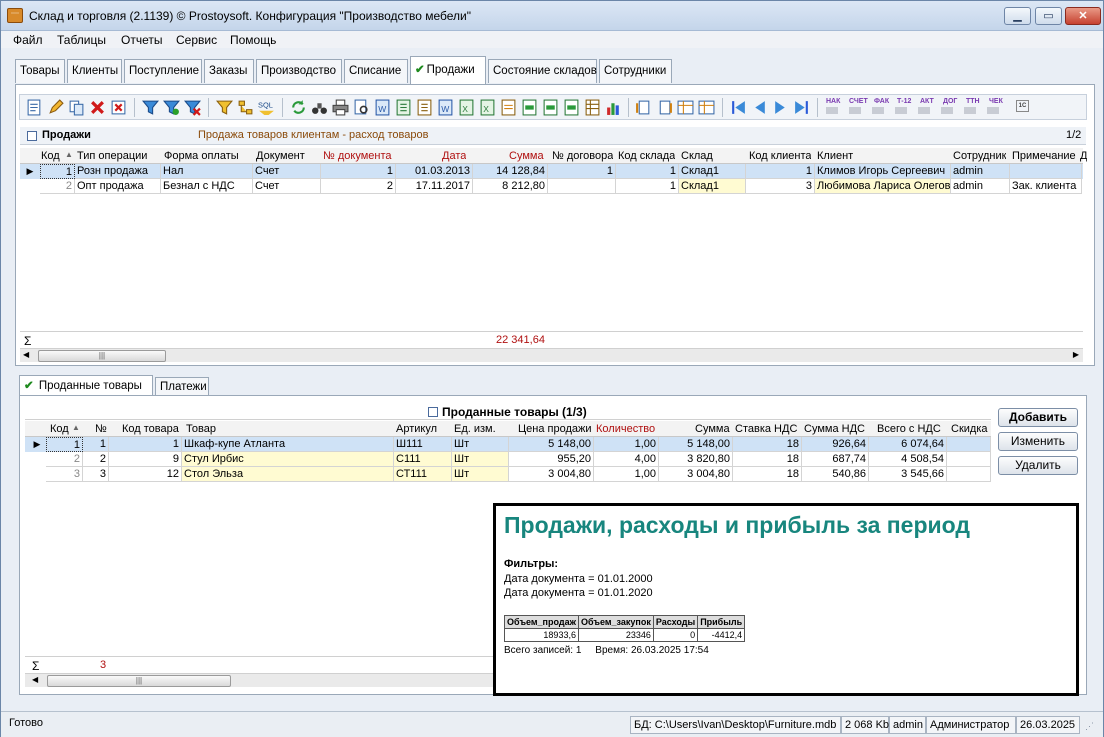  What do you see at coordinates (201, 429) in the screenshot?
I see `col-goods: Товар` at bounding box center [201, 429].